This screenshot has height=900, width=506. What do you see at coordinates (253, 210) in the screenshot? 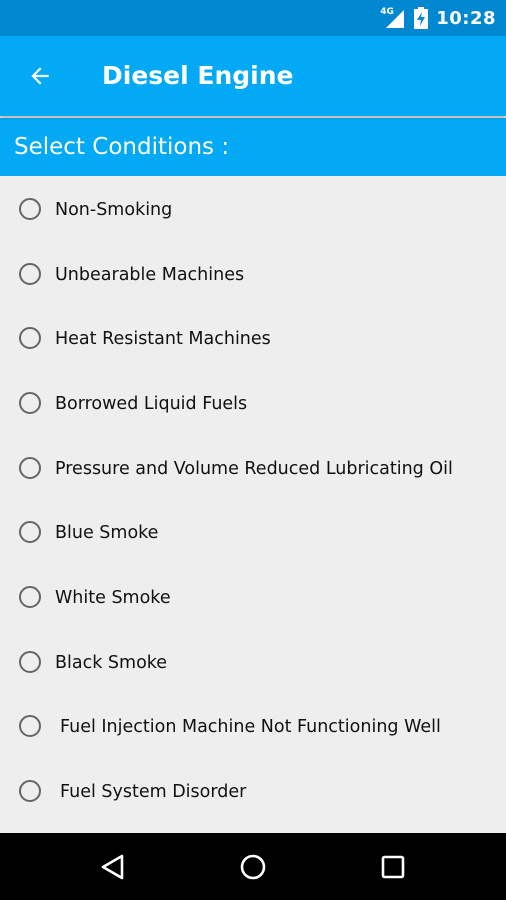
I see `condition-option: Non-Smoking` at bounding box center [253, 210].